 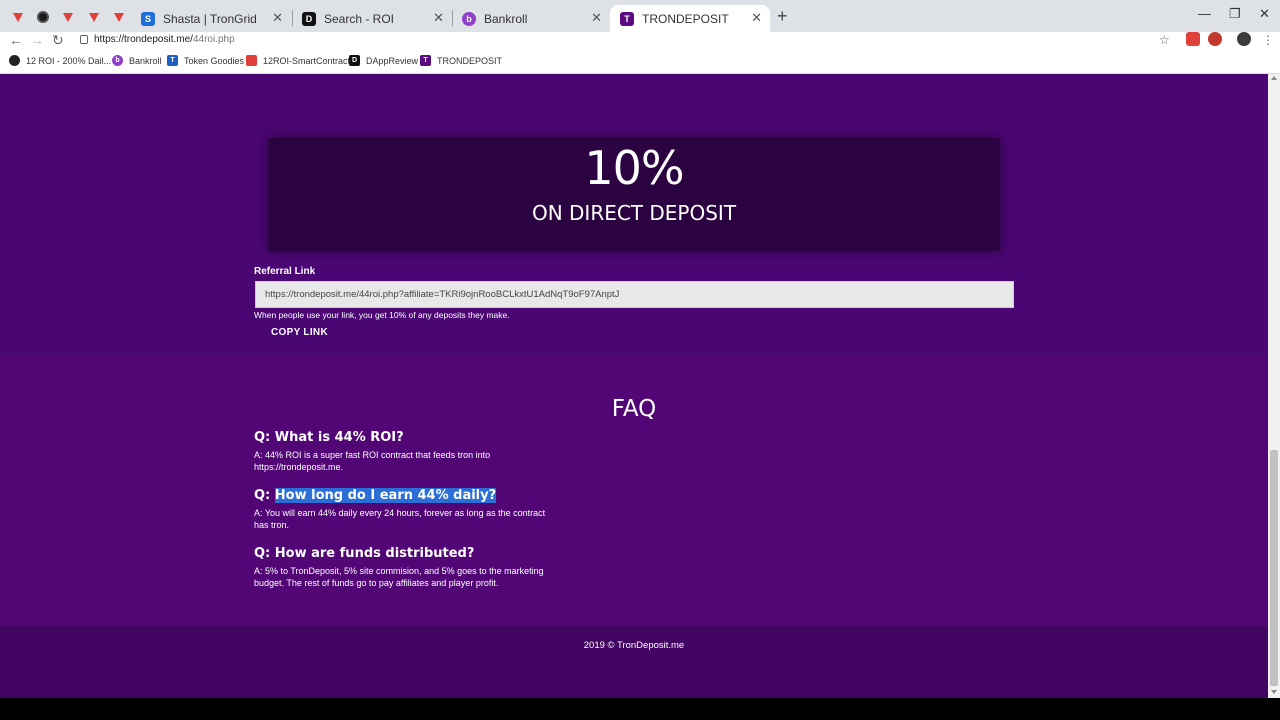 I want to click on reload-button: ↻, so click(x=58, y=40).